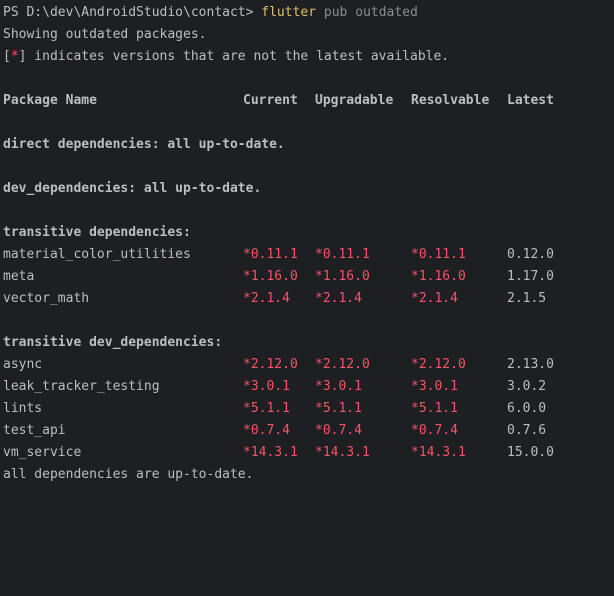 This screenshot has height=596, width=614. What do you see at coordinates (307, 431) in the screenshot?
I see `package-row: test_api *0.7.4 *0.7.4 *0.7.4 0.7.6` at bounding box center [307, 431].